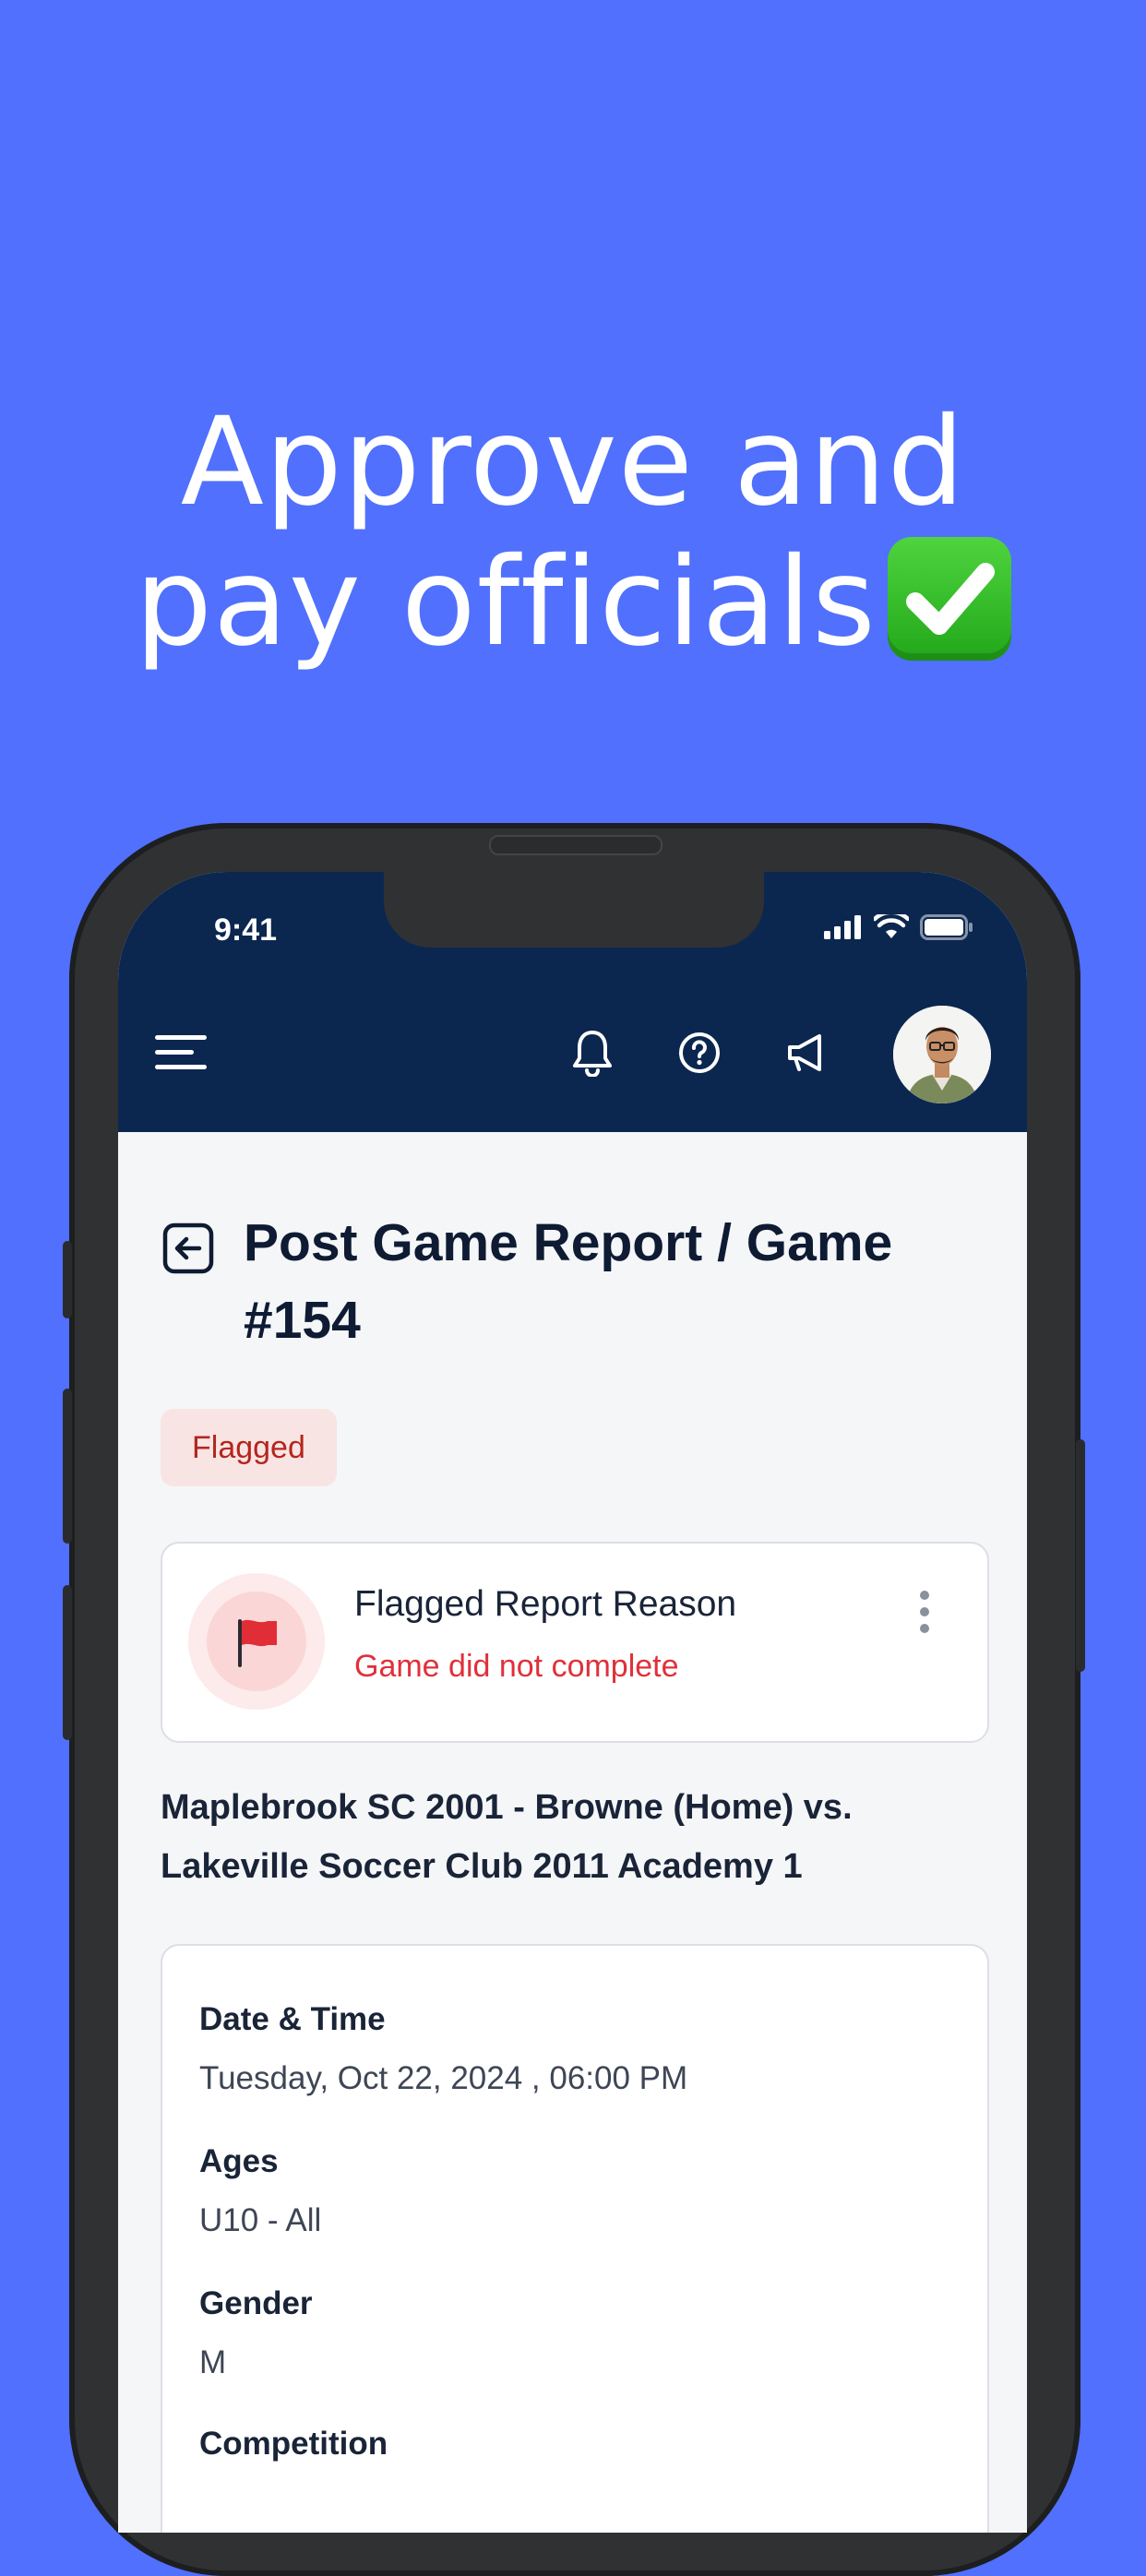 The height and width of the screenshot is (2576, 1146). I want to click on flag-icon, so click(257, 1643).